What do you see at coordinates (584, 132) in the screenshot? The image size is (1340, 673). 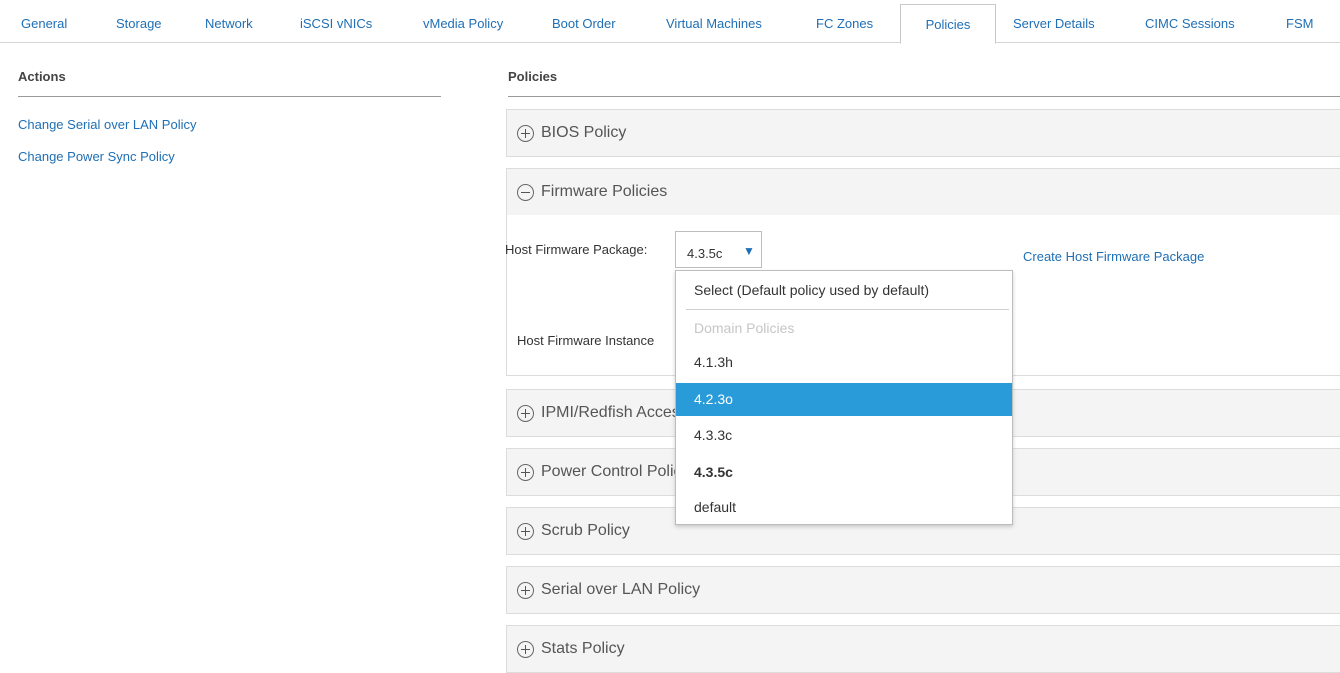 I see `panel-title: BIOS Policy` at bounding box center [584, 132].